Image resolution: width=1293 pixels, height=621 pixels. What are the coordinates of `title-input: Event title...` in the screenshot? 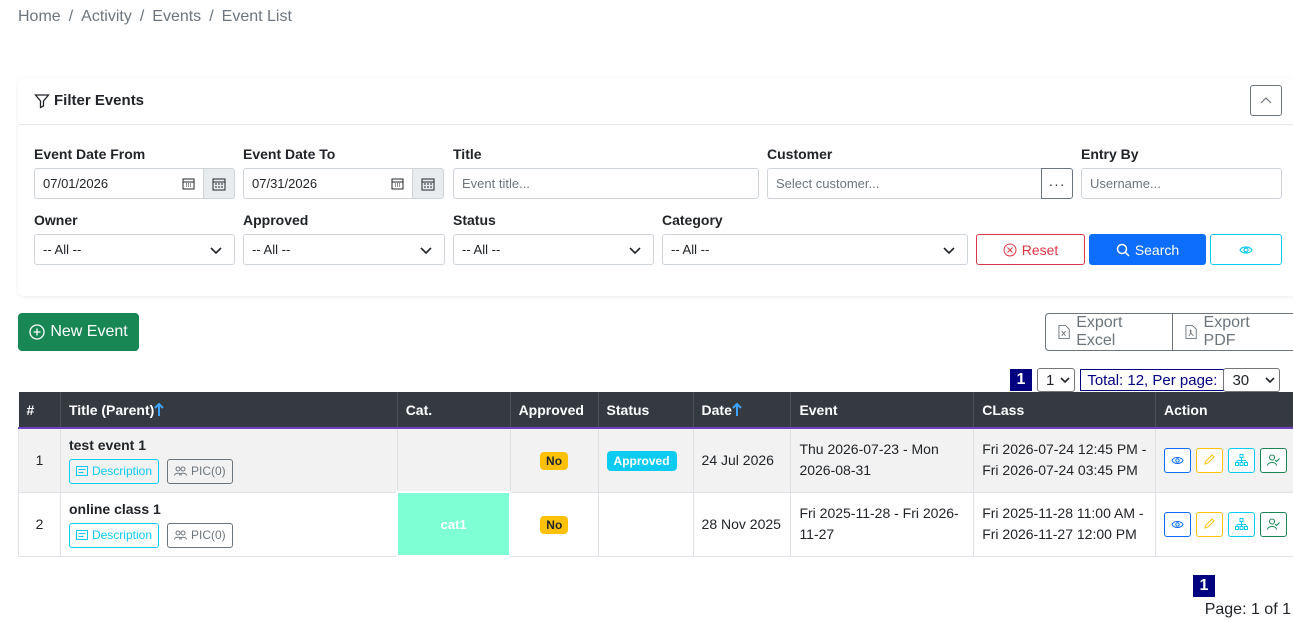 It's located at (606, 183).